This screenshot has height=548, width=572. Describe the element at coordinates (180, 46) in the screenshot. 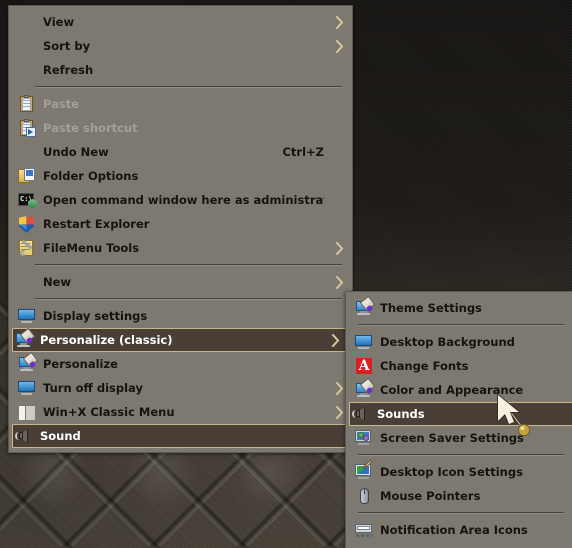

I see `menu-item-sort-by: Sort by` at that location.